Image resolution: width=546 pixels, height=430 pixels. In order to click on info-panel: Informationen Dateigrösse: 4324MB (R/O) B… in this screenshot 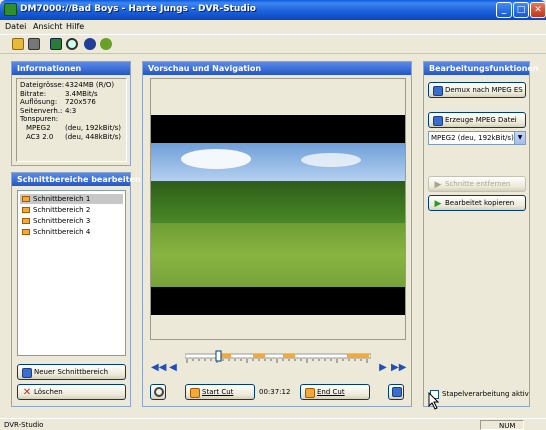, I will do `click(71, 113)`.